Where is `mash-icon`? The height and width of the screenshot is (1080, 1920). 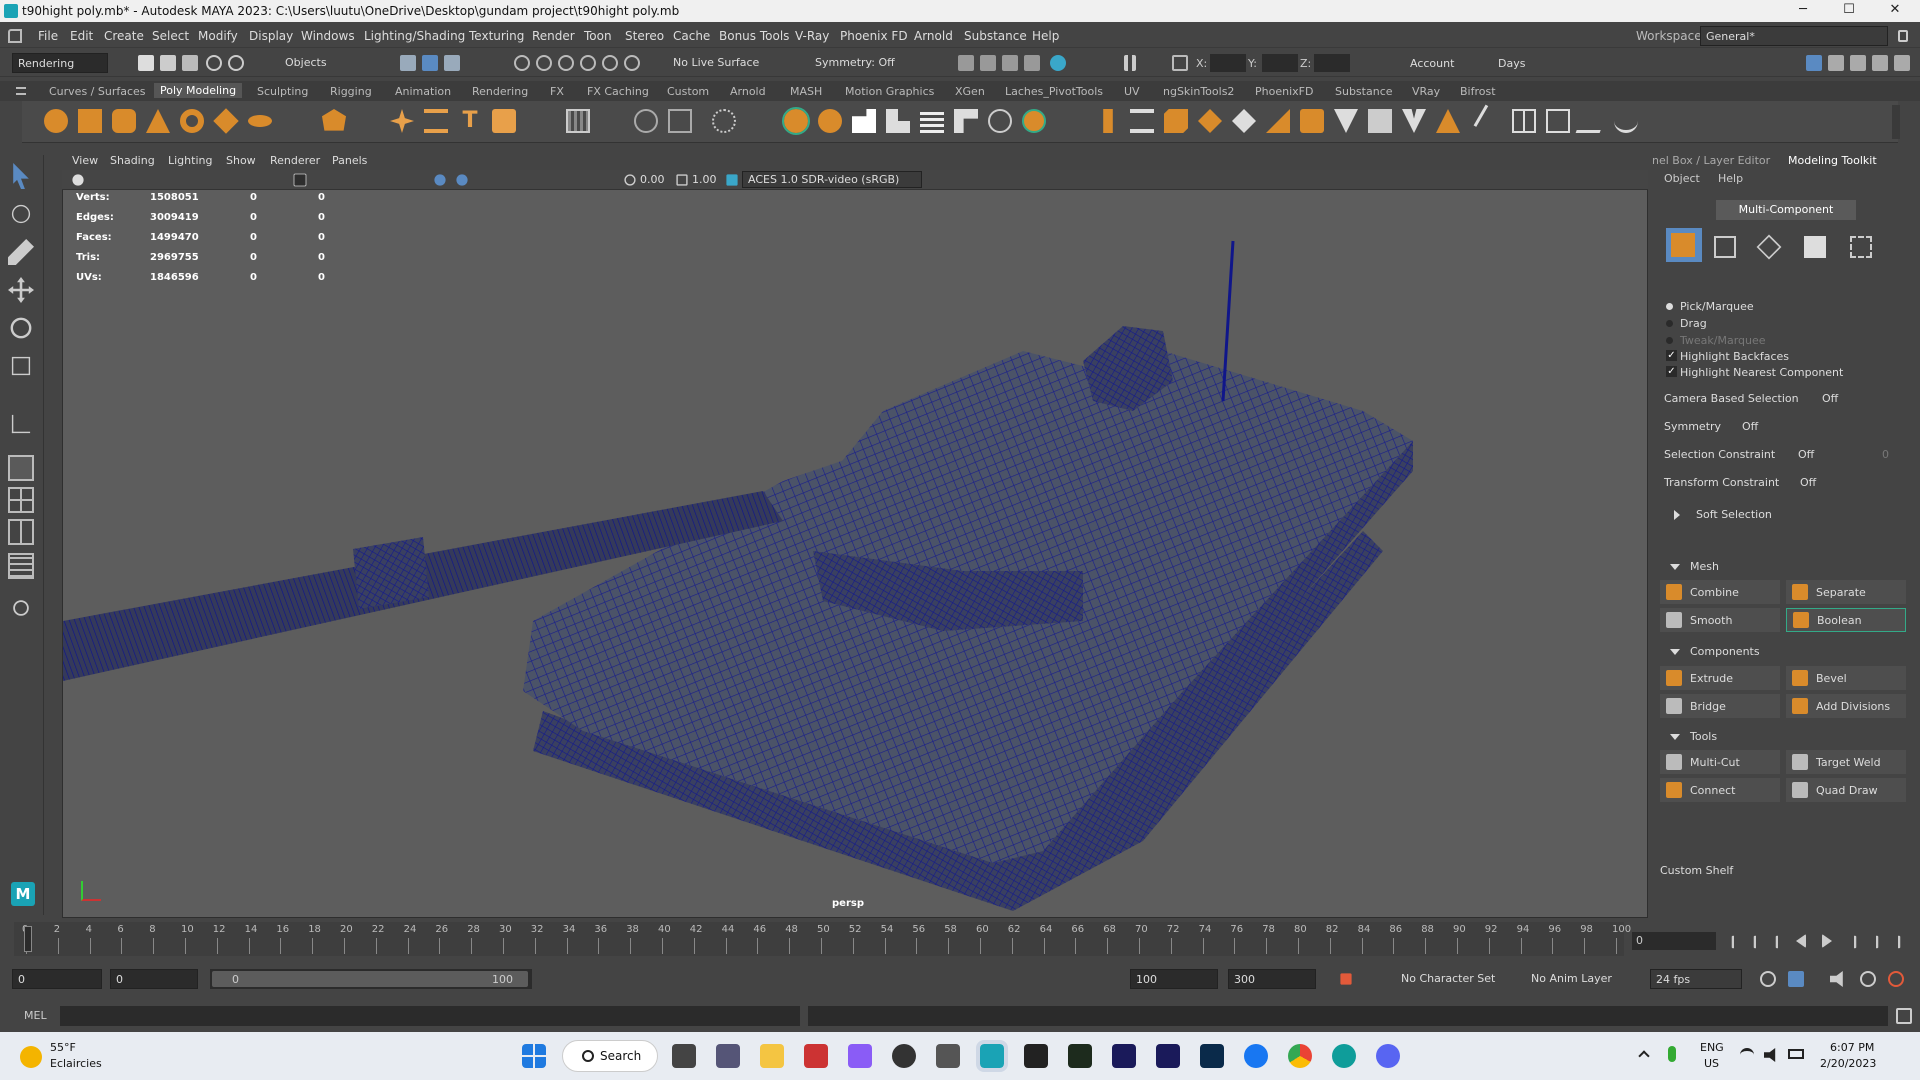 mash-icon is located at coordinates (578, 121).